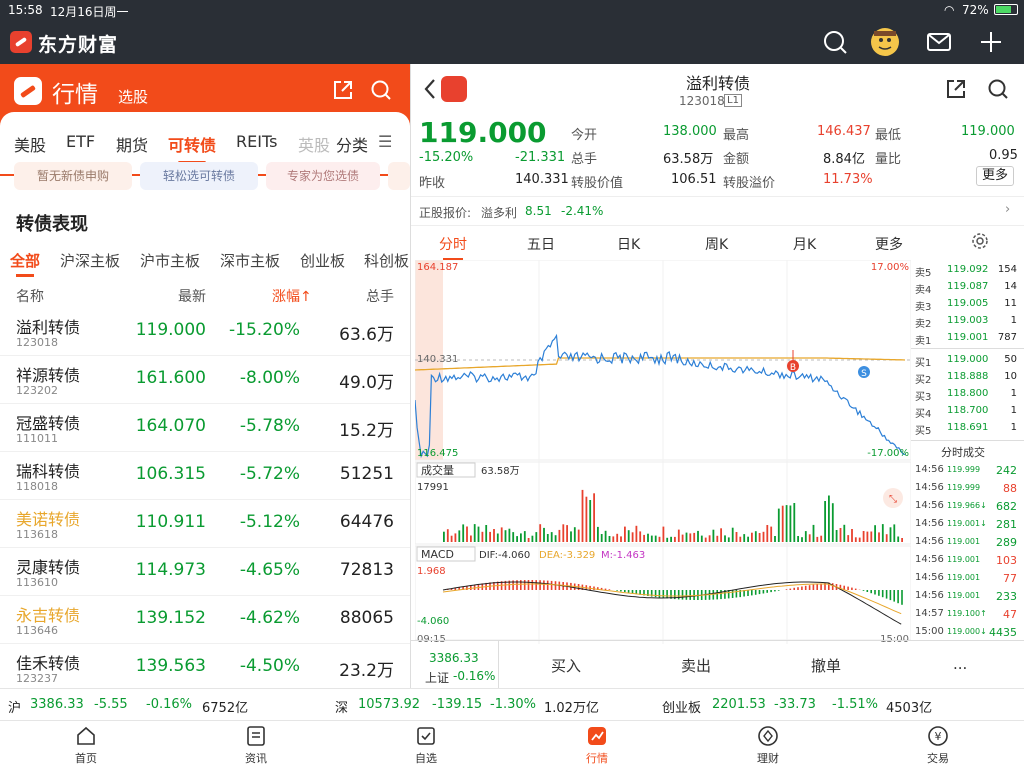  What do you see at coordinates (80, 141) in the screenshot?
I see `tab-etf: ETF` at bounding box center [80, 141].